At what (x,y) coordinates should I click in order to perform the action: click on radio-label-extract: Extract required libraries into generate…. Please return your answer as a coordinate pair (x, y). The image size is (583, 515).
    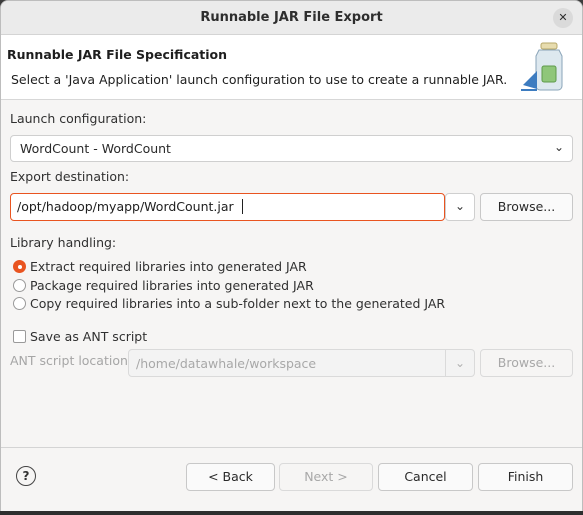
    Looking at the image, I should click on (168, 266).